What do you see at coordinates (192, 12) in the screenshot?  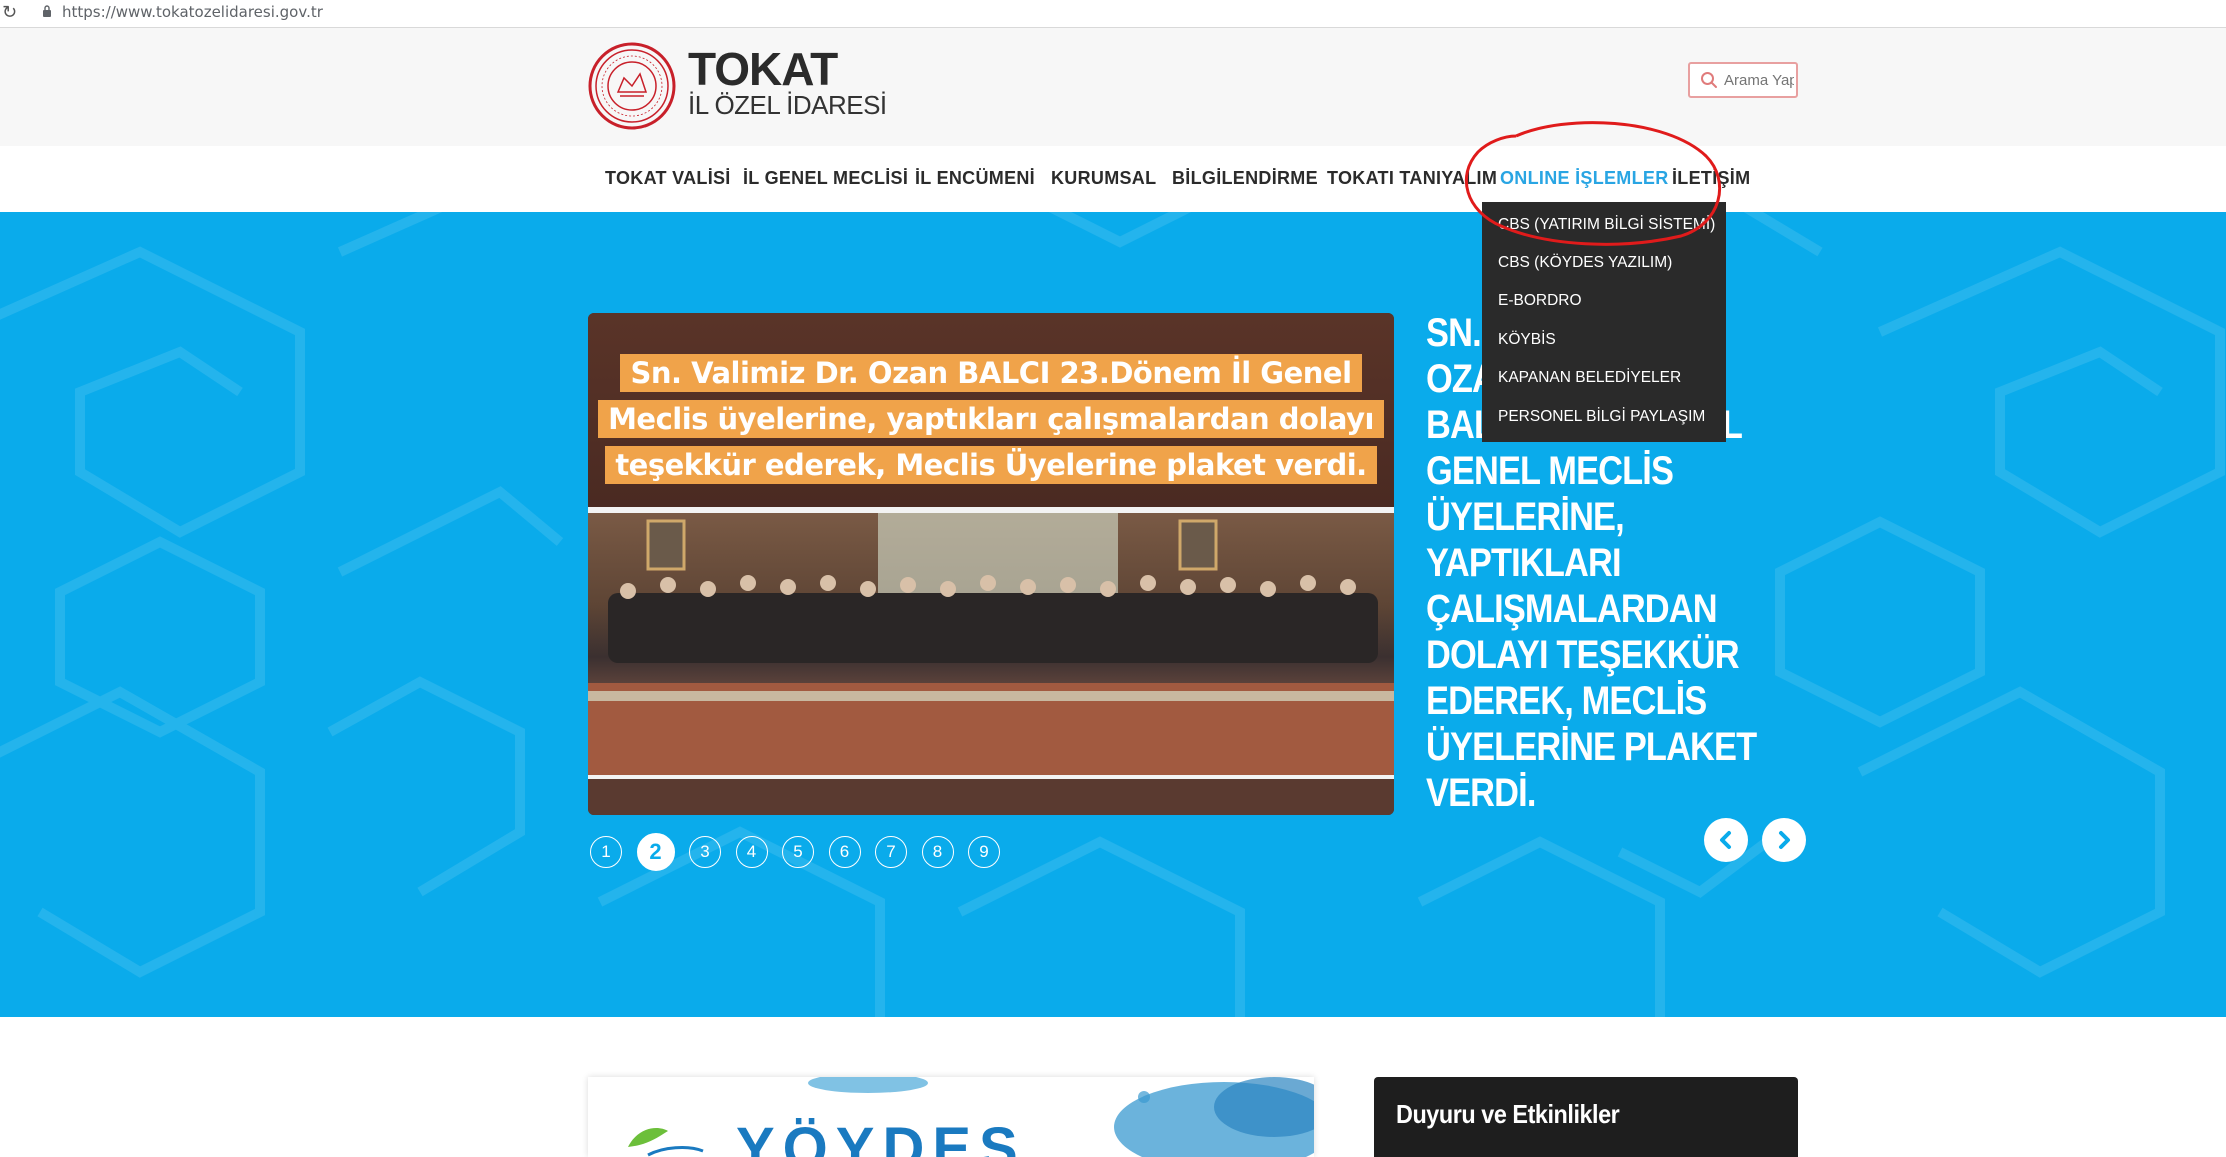 I see `url-text: https://www.tokatozelidaresi.gov.tr` at bounding box center [192, 12].